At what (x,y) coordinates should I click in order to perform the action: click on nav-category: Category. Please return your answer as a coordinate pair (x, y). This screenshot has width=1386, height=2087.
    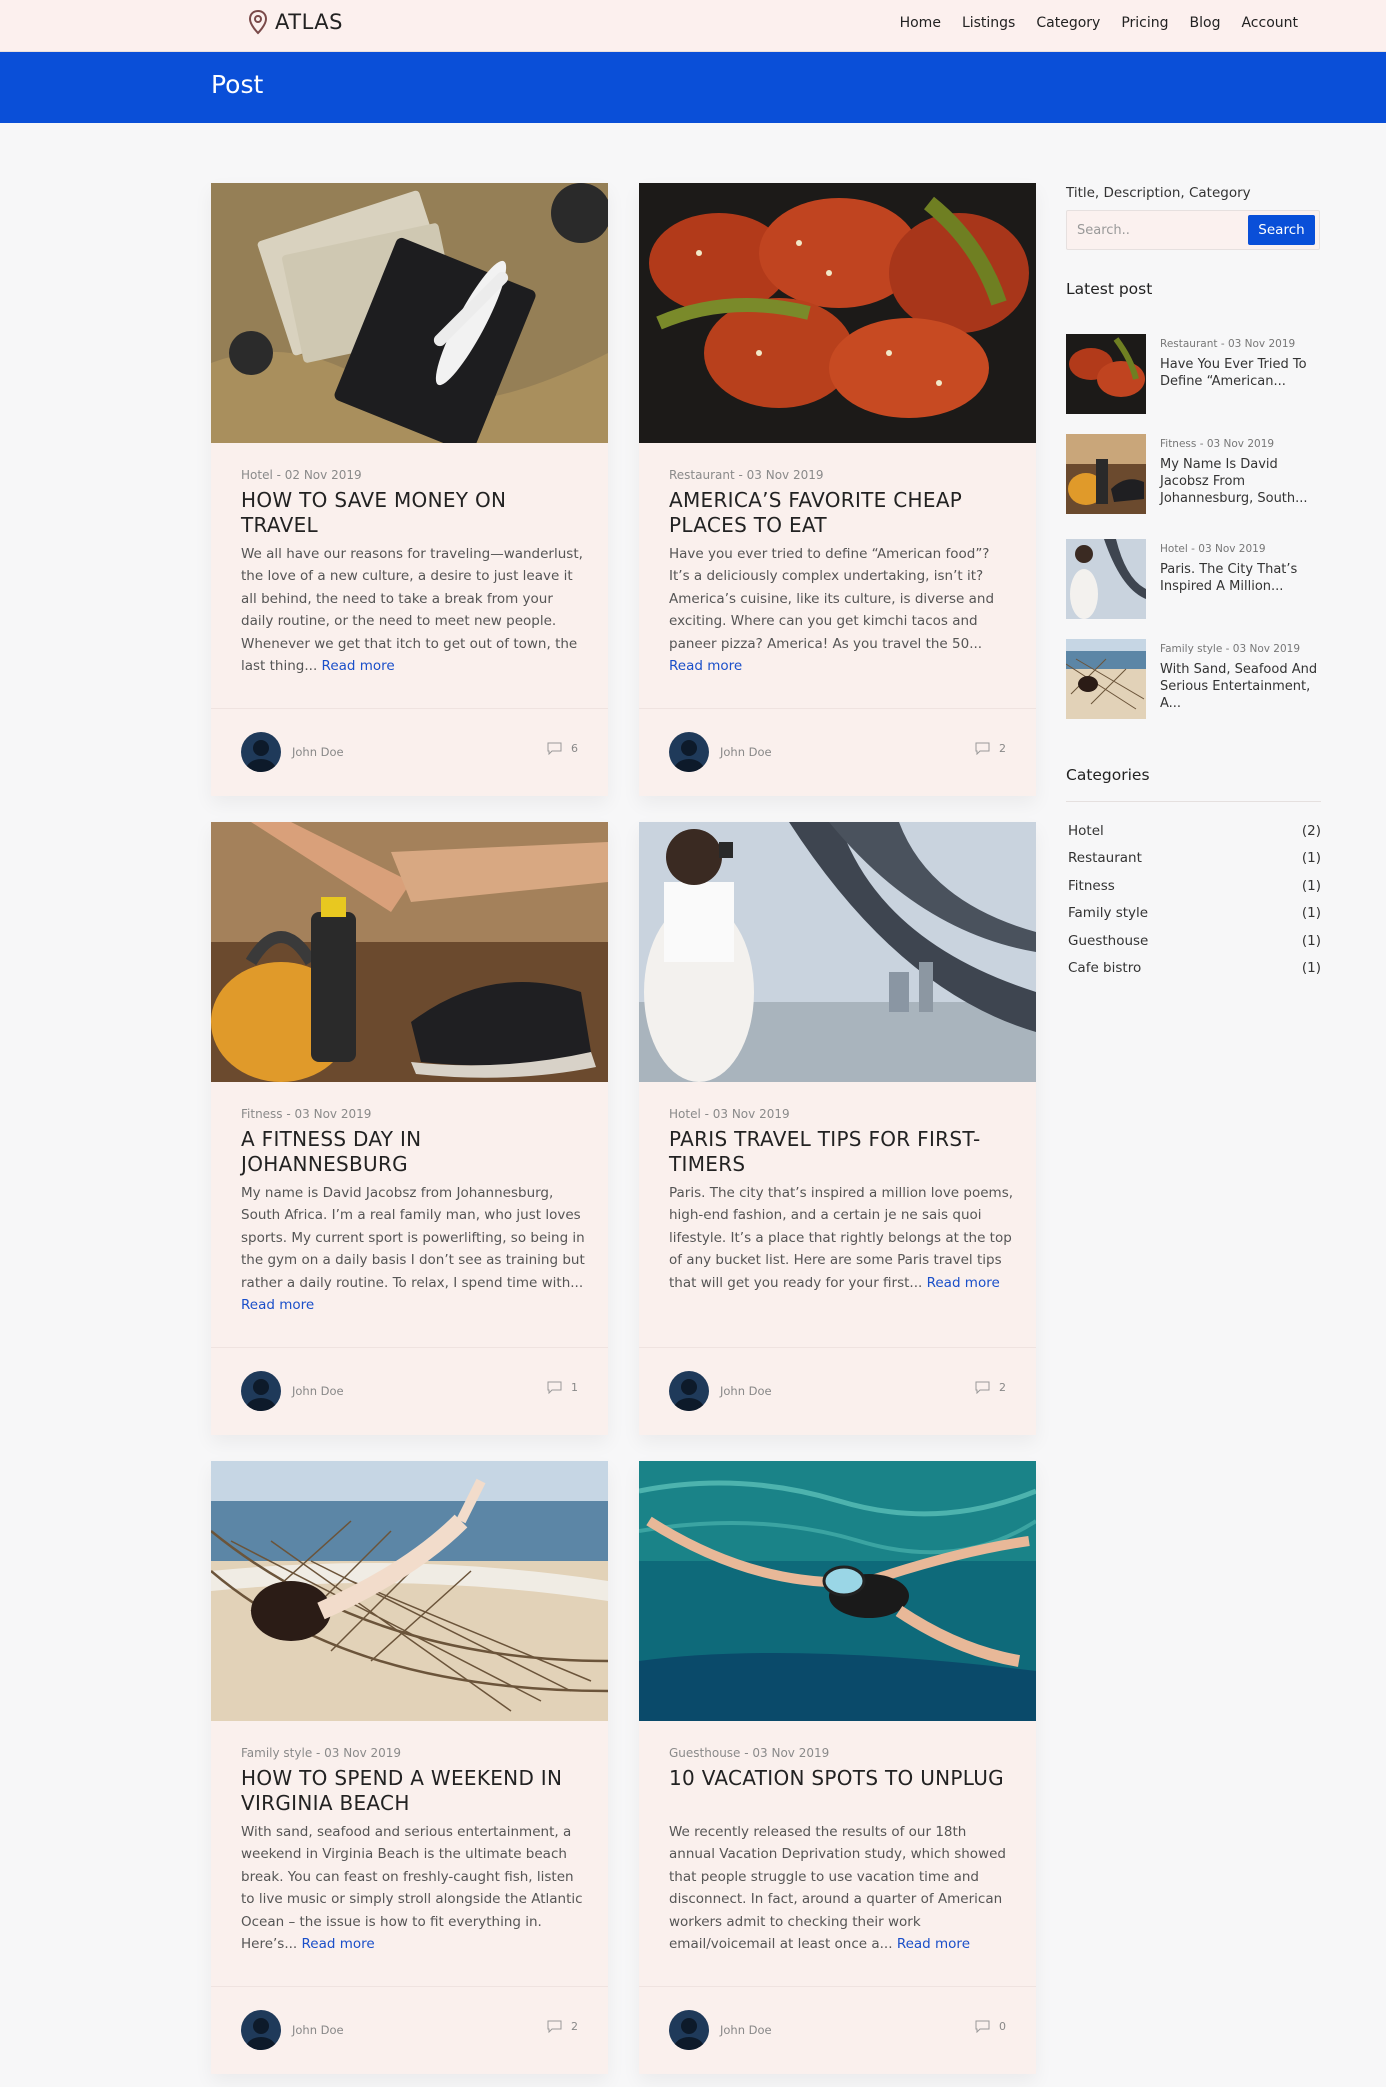
    Looking at the image, I should click on (1068, 23).